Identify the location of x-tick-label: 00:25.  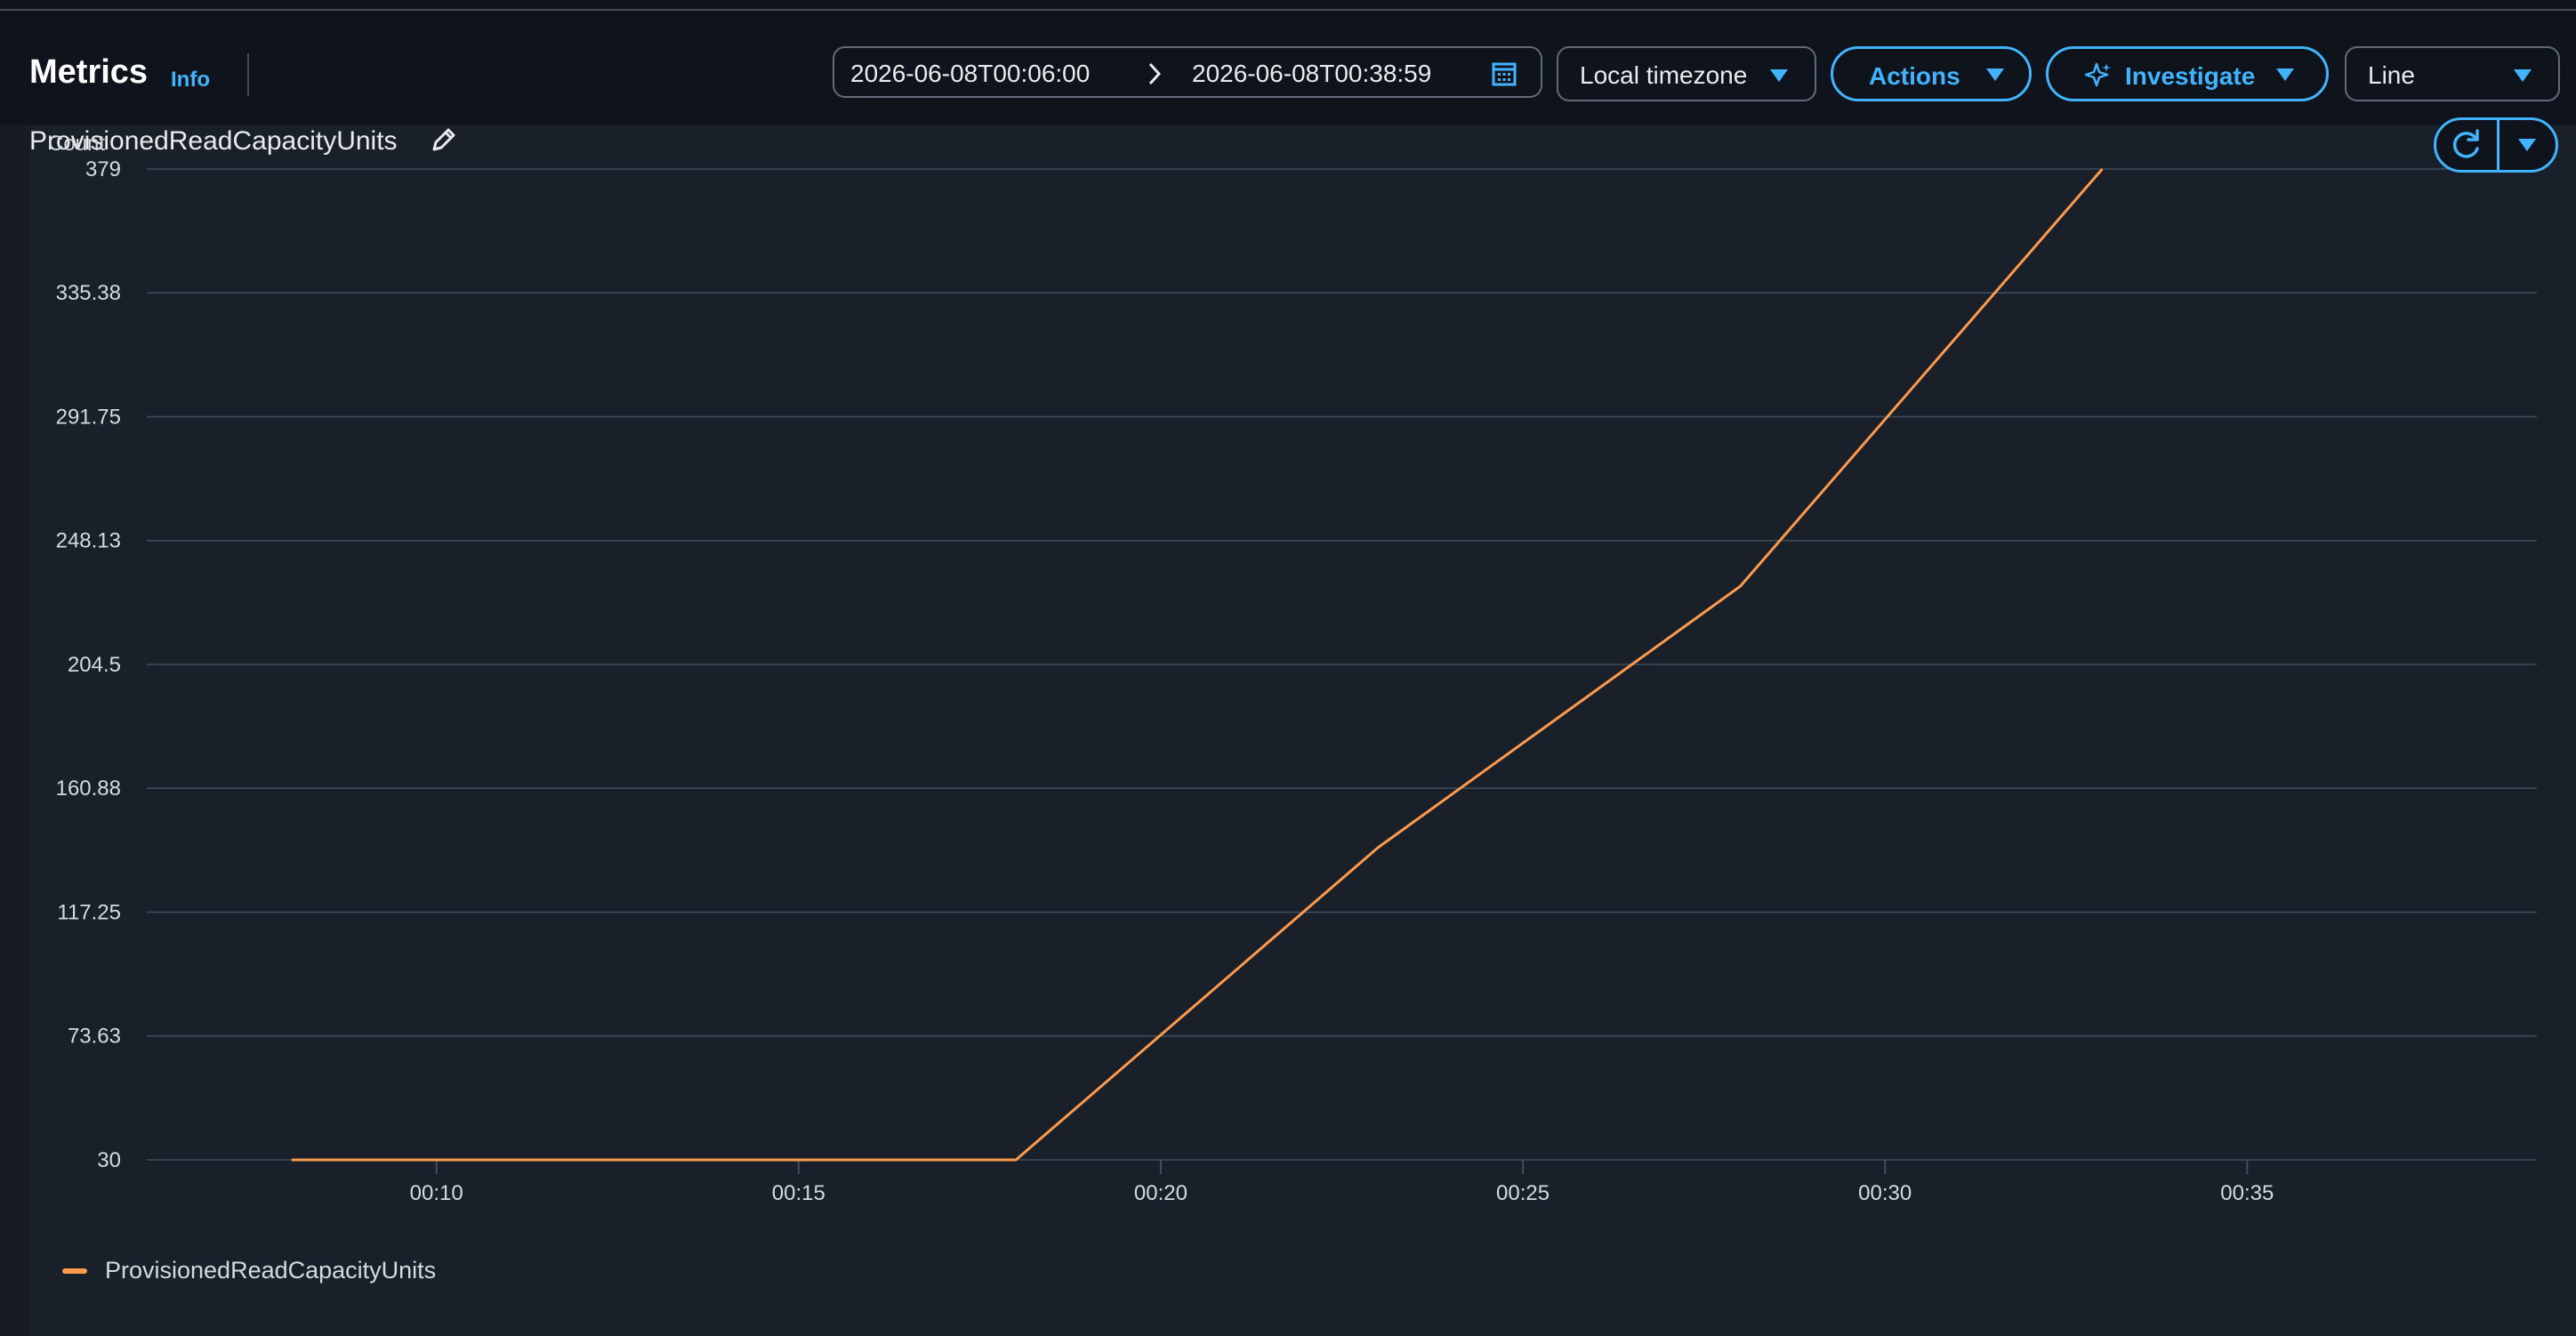
(1523, 1193).